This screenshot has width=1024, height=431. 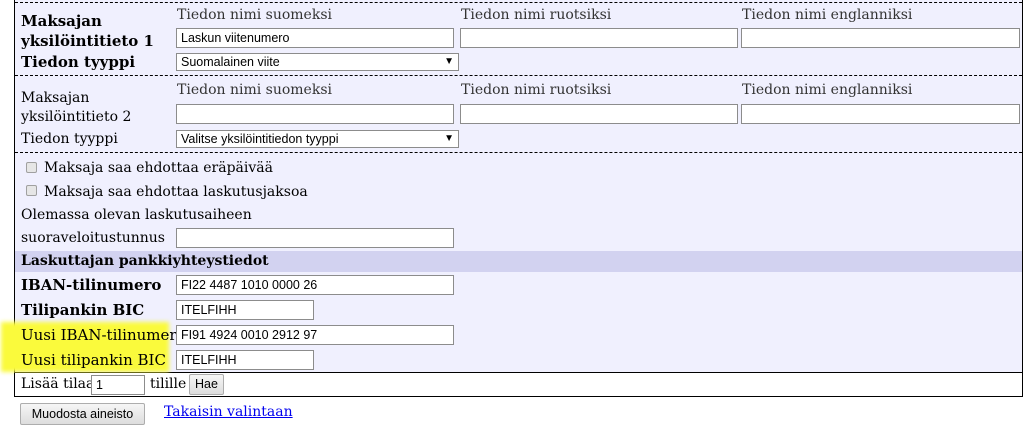 What do you see at coordinates (87, 41) in the screenshot?
I see `identifier1-label-line2: yksilöintitieto 1` at bounding box center [87, 41].